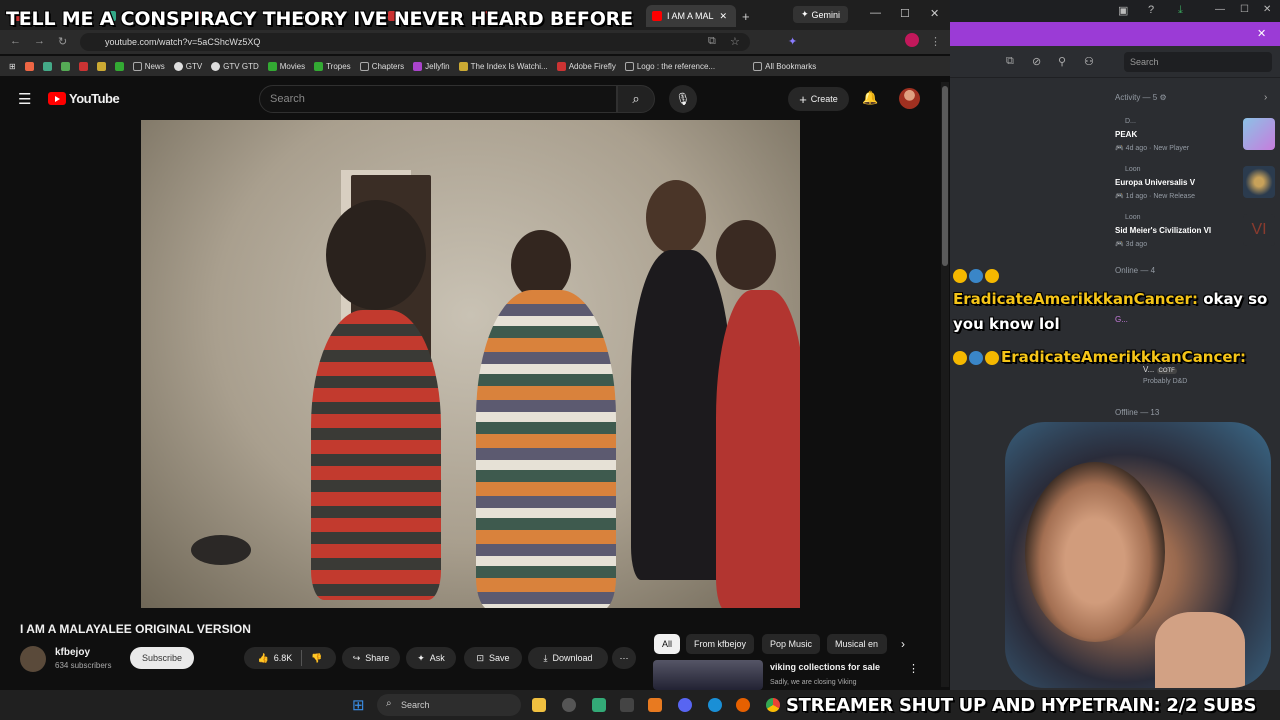  I want to click on firefox-icon, so click(743, 705).